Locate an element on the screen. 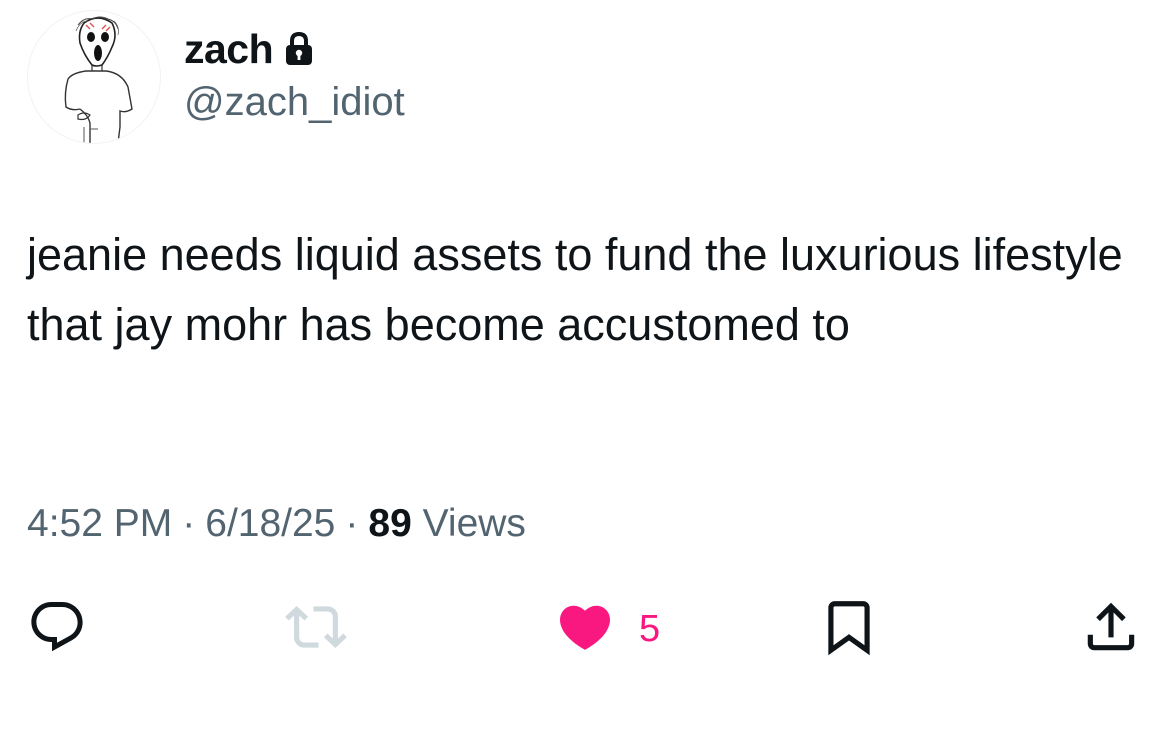 Image resolution: width=1170 pixels, height=756 pixels. reply-button is located at coordinates (57, 629).